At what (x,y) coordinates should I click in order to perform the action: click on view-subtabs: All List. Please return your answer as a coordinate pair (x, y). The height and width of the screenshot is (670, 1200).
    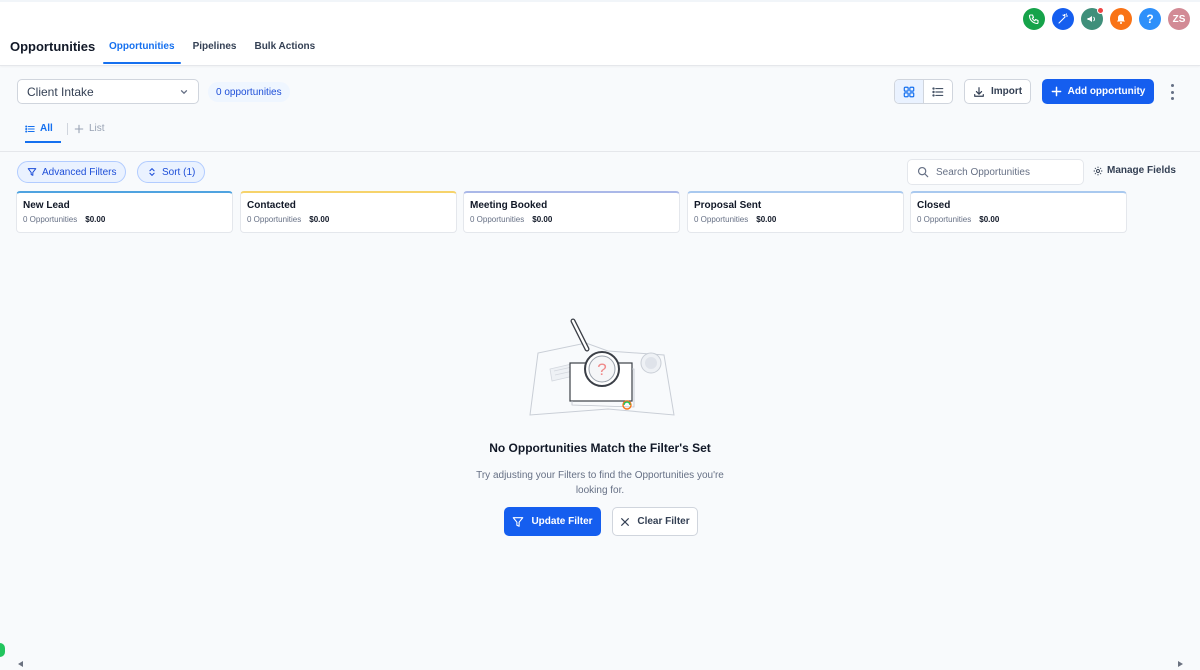
    Looking at the image, I should click on (65, 131).